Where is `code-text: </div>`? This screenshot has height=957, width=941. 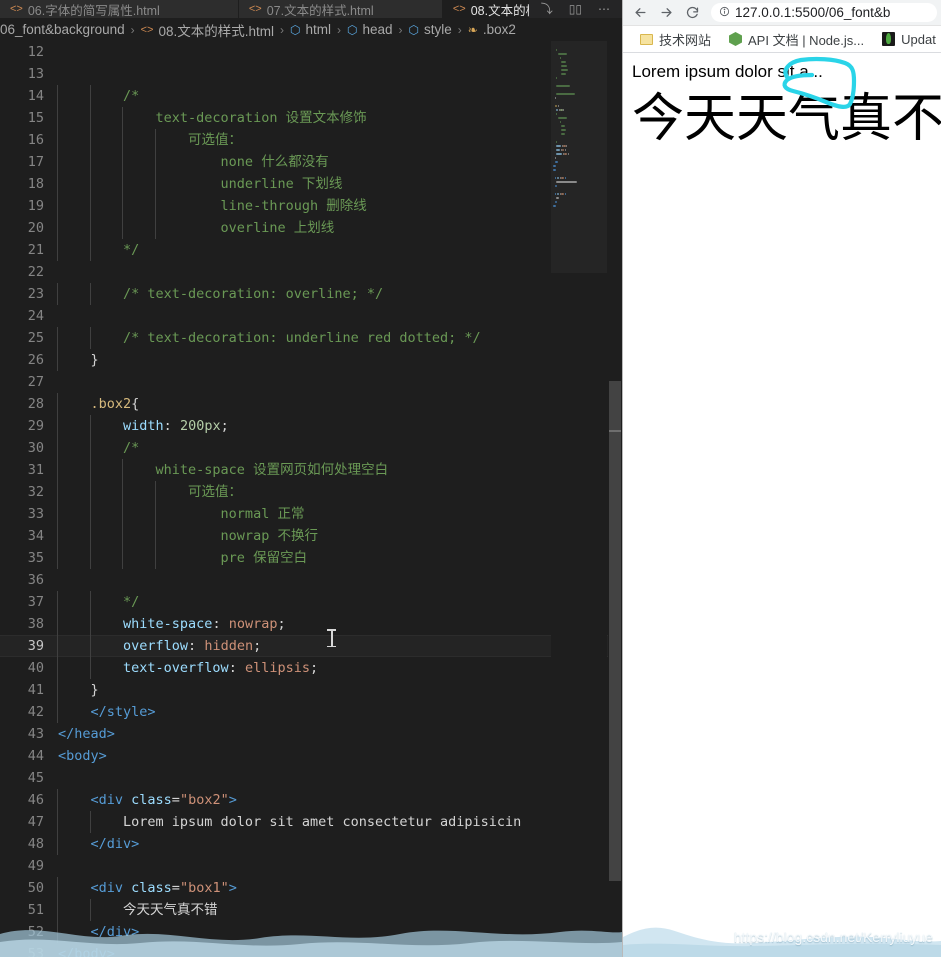
code-text: </div> is located at coordinates (99, 932).